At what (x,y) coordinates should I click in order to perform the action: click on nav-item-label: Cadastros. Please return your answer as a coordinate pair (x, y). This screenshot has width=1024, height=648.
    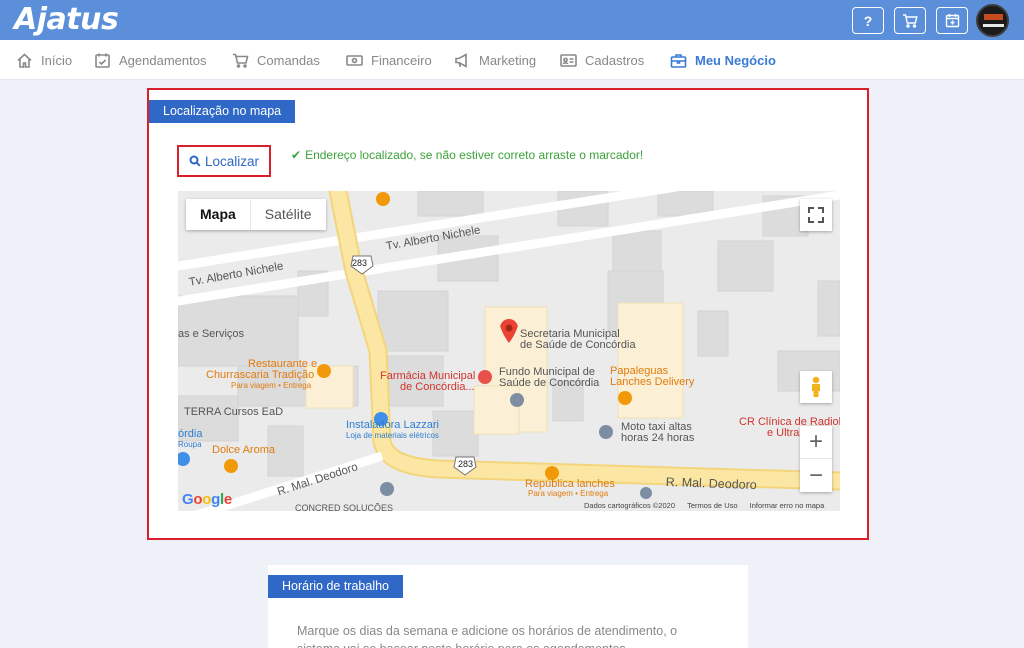
    Looking at the image, I should click on (615, 60).